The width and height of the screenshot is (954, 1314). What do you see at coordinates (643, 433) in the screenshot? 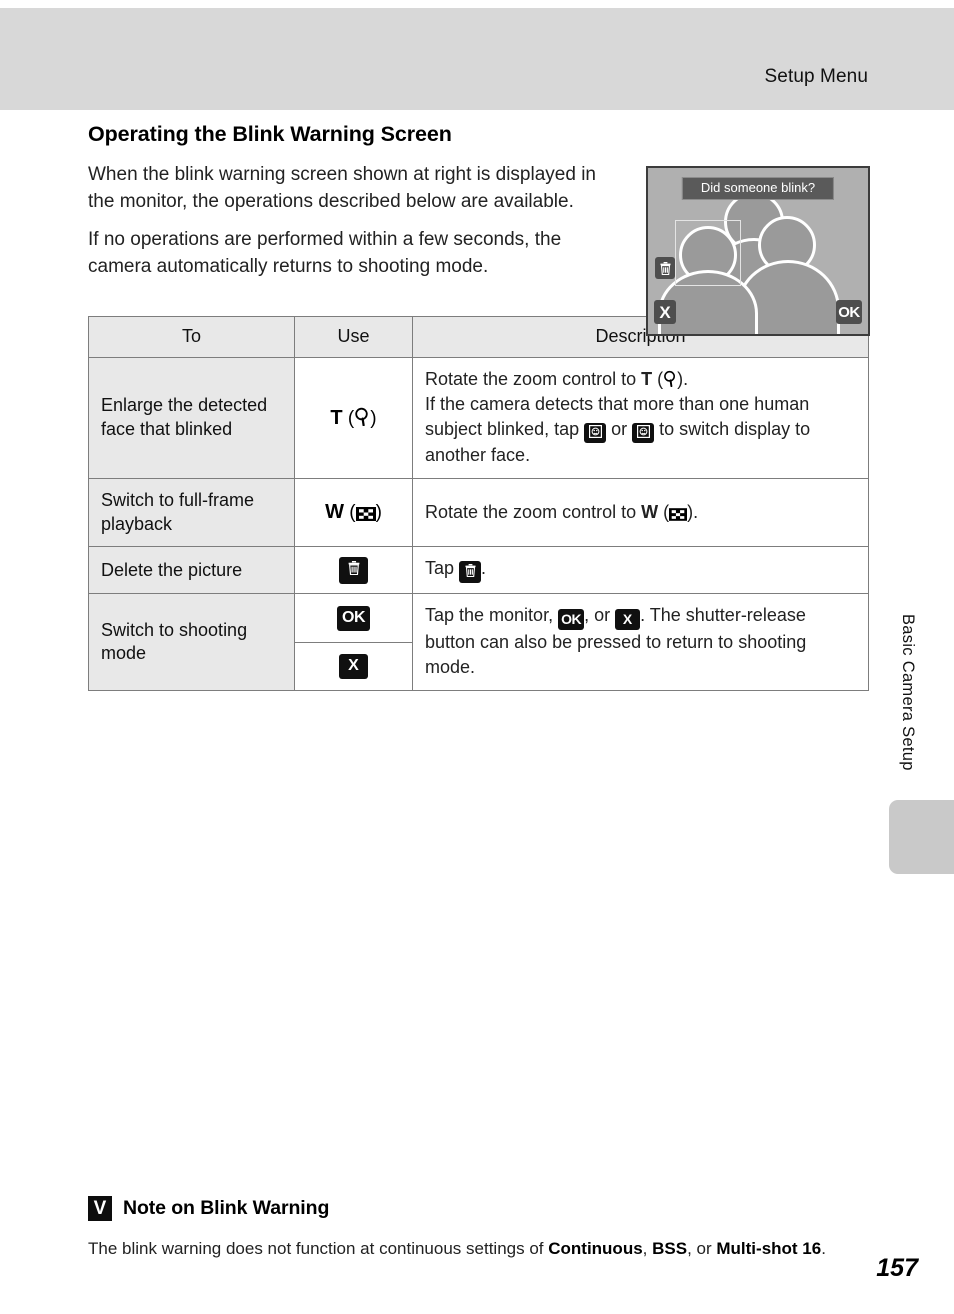
I see `face-next-icon` at bounding box center [643, 433].